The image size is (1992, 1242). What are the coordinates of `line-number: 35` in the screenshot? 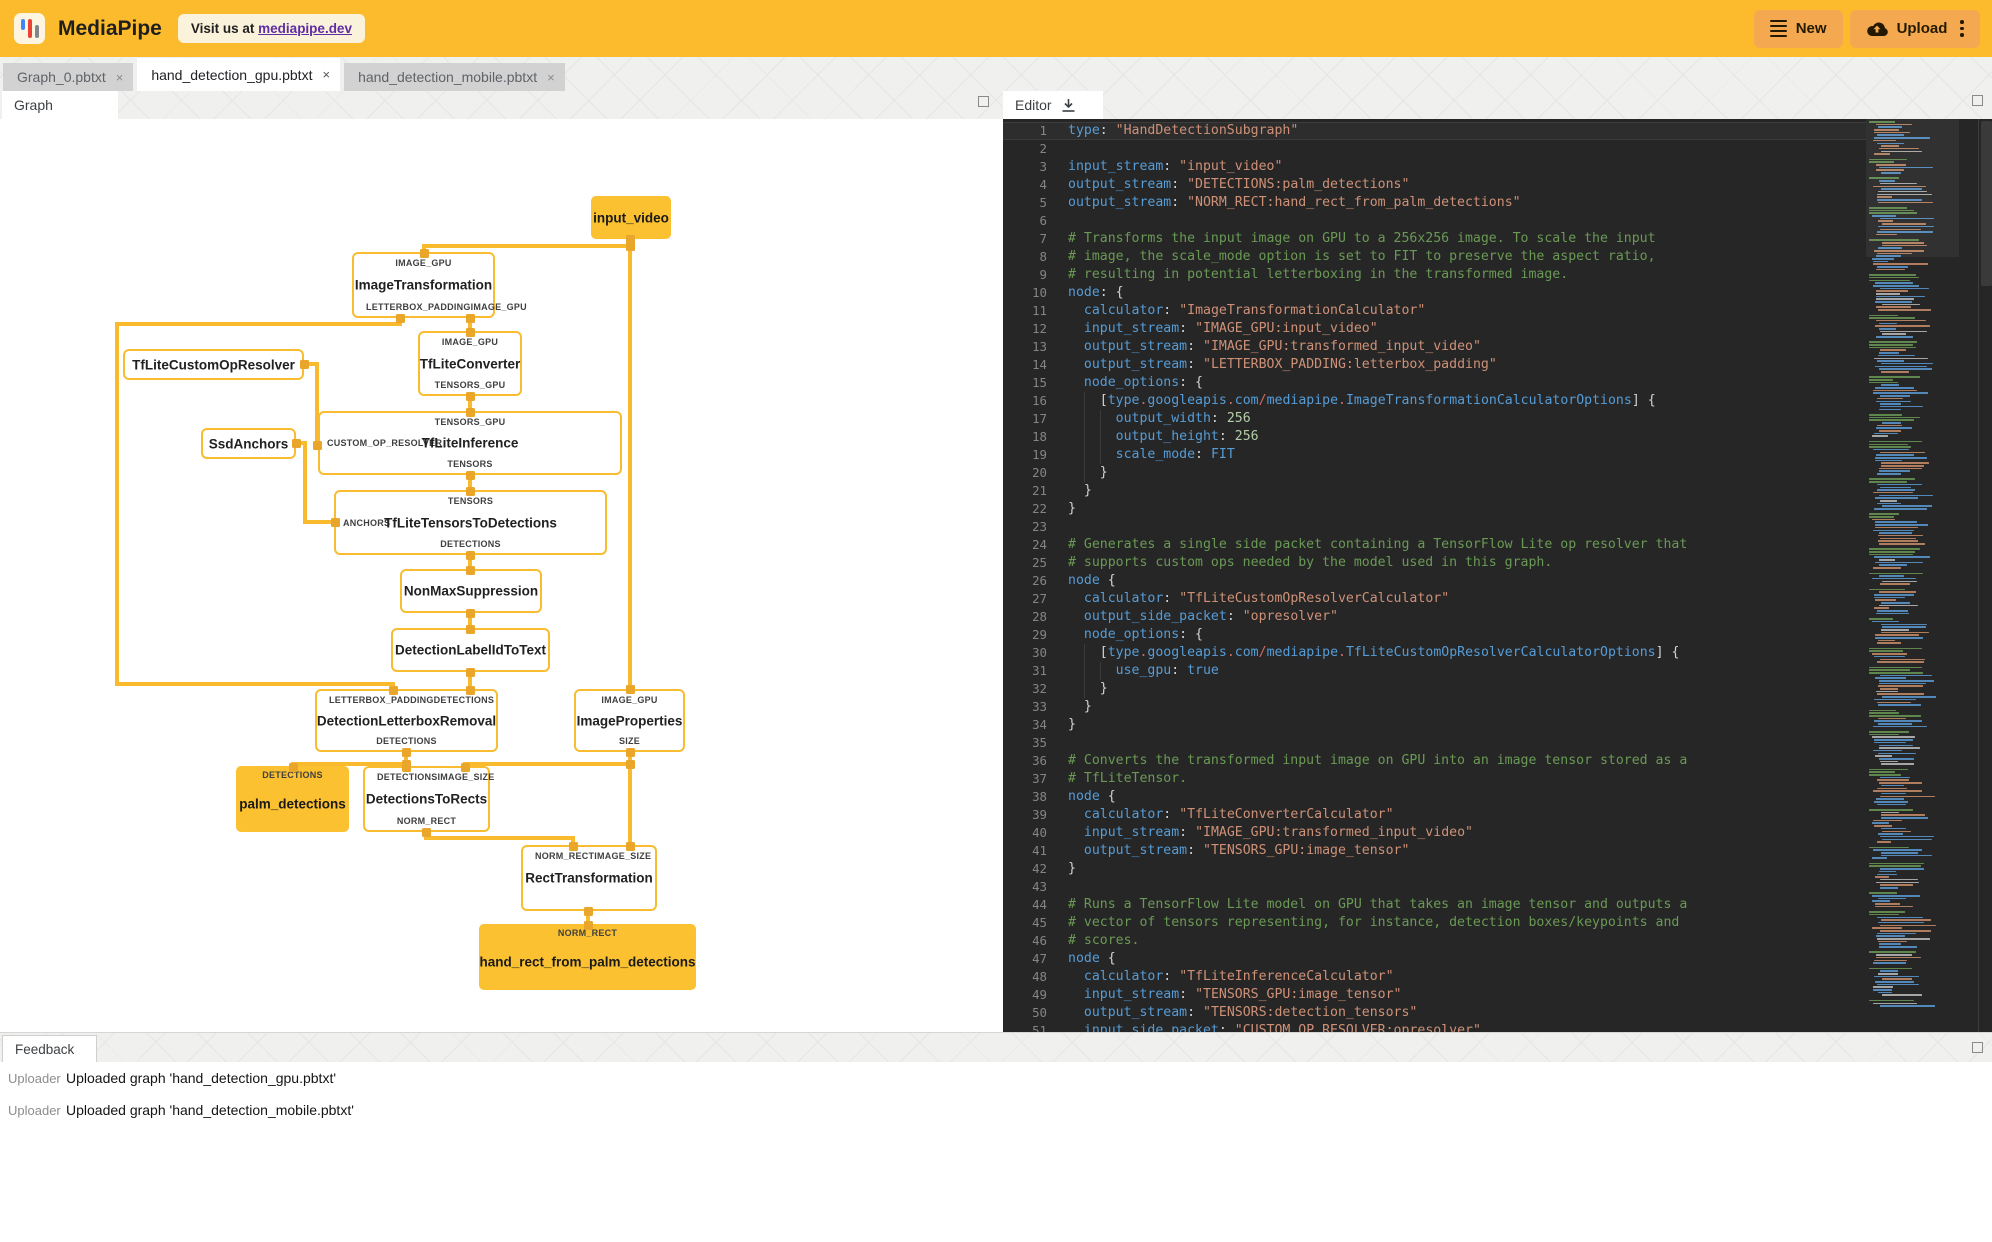 It's located at (1039, 742).